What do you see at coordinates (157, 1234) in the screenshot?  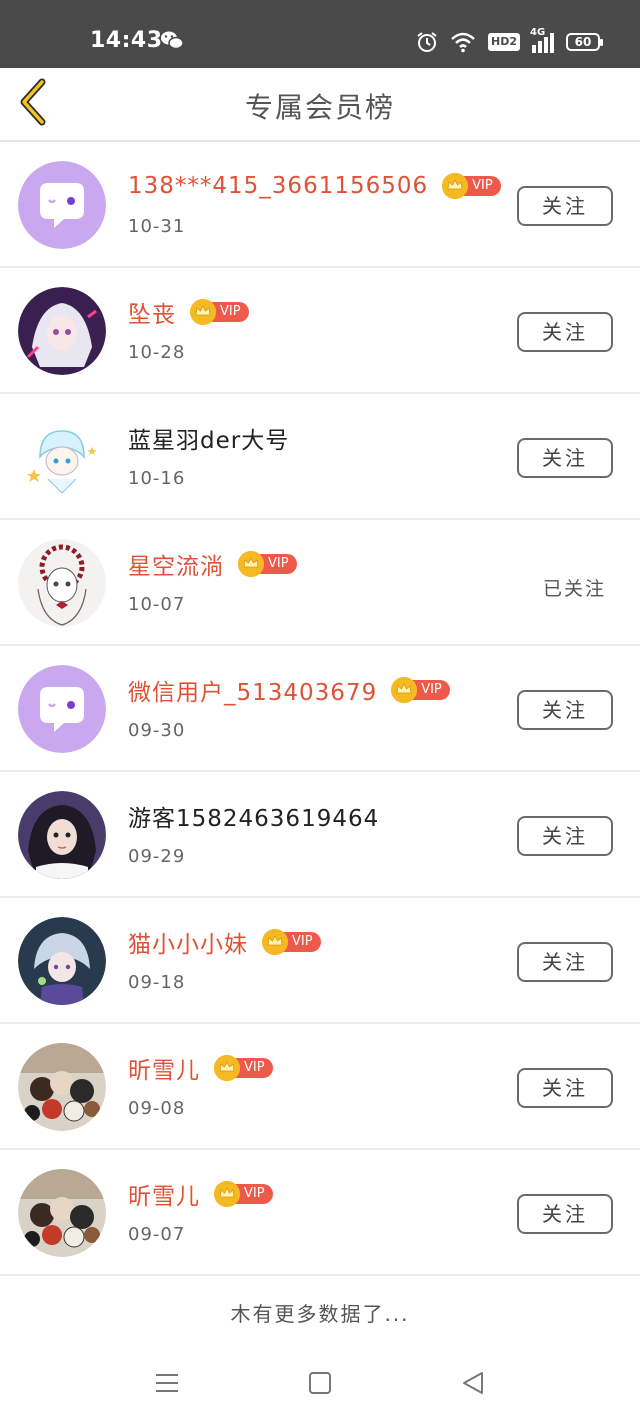 I see `member-date: 09-07` at bounding box center [157, 1234].